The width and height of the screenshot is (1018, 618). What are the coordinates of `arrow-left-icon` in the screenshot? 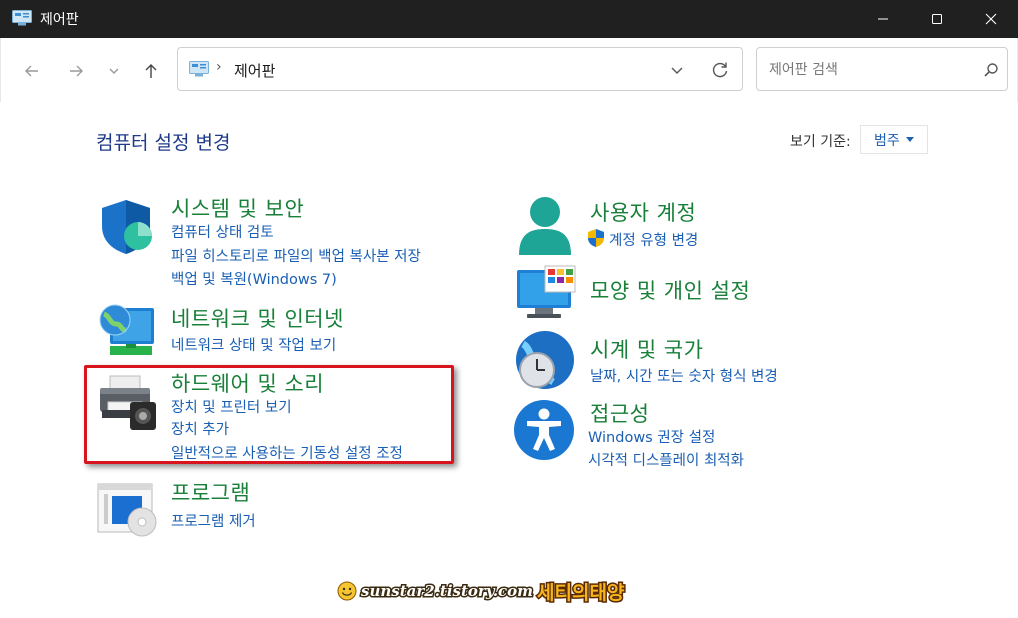 It's located at (31, 71).